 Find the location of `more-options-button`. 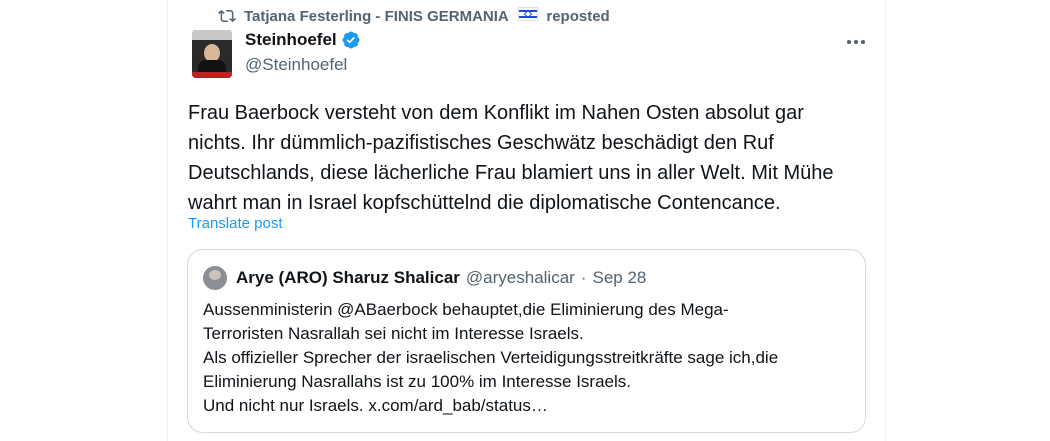

more-options-button is located at coordinates (856, 42).